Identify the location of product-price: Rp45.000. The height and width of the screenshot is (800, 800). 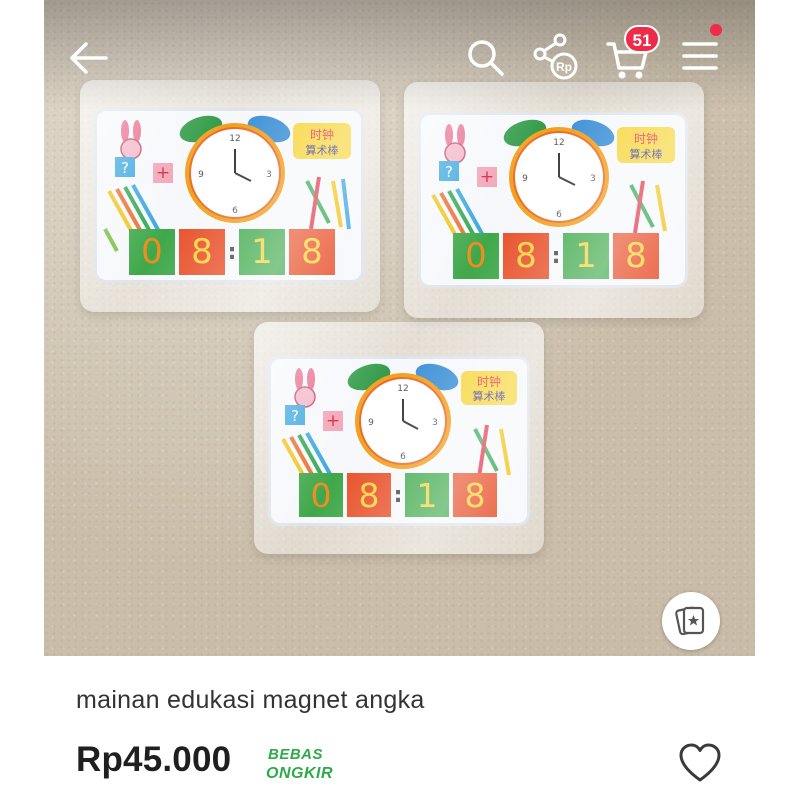
(154, 759).